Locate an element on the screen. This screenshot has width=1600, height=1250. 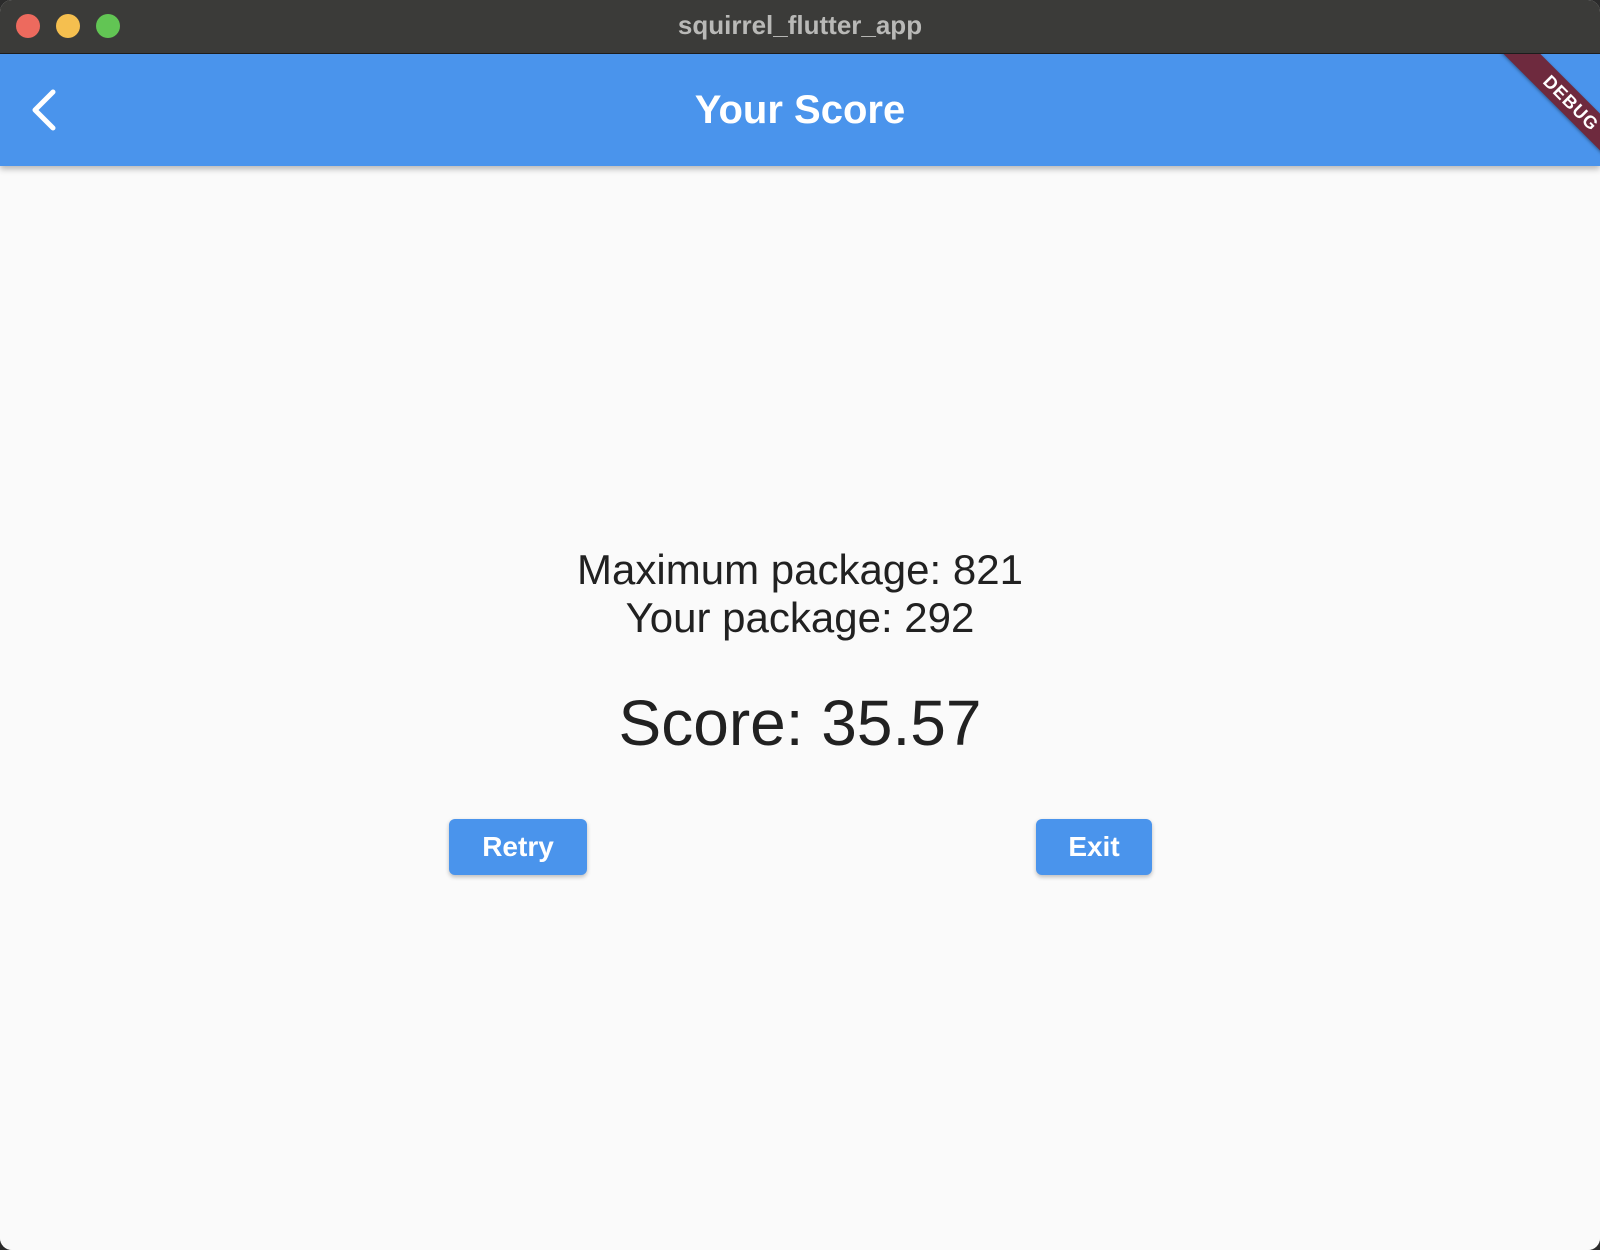
retry-button: Retry is located at coordinates (518, 847).